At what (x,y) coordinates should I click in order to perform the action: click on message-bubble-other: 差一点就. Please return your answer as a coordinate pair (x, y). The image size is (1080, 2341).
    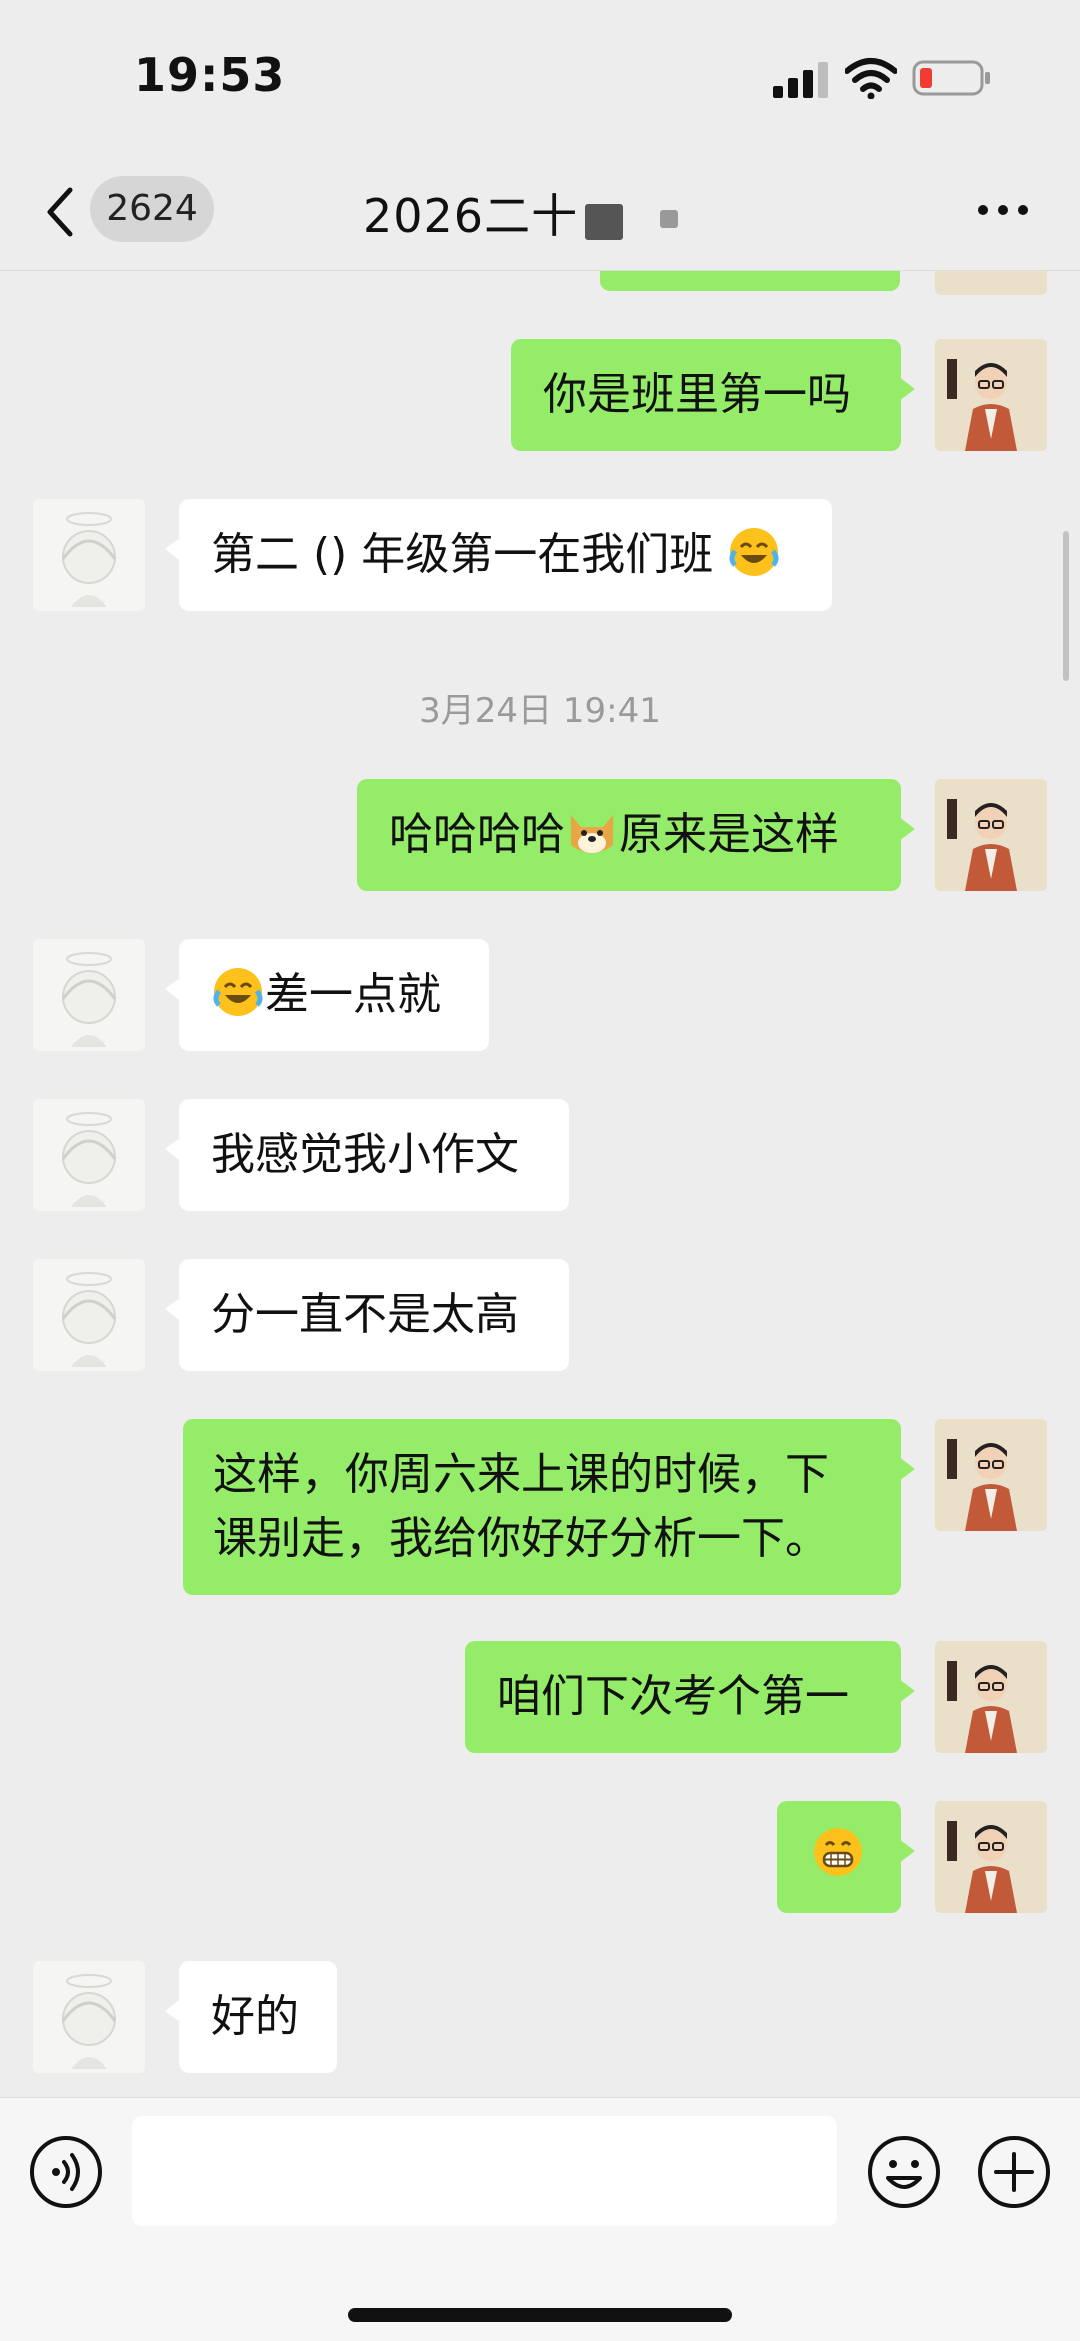
    Looking at the image, I should click on (327, 995).